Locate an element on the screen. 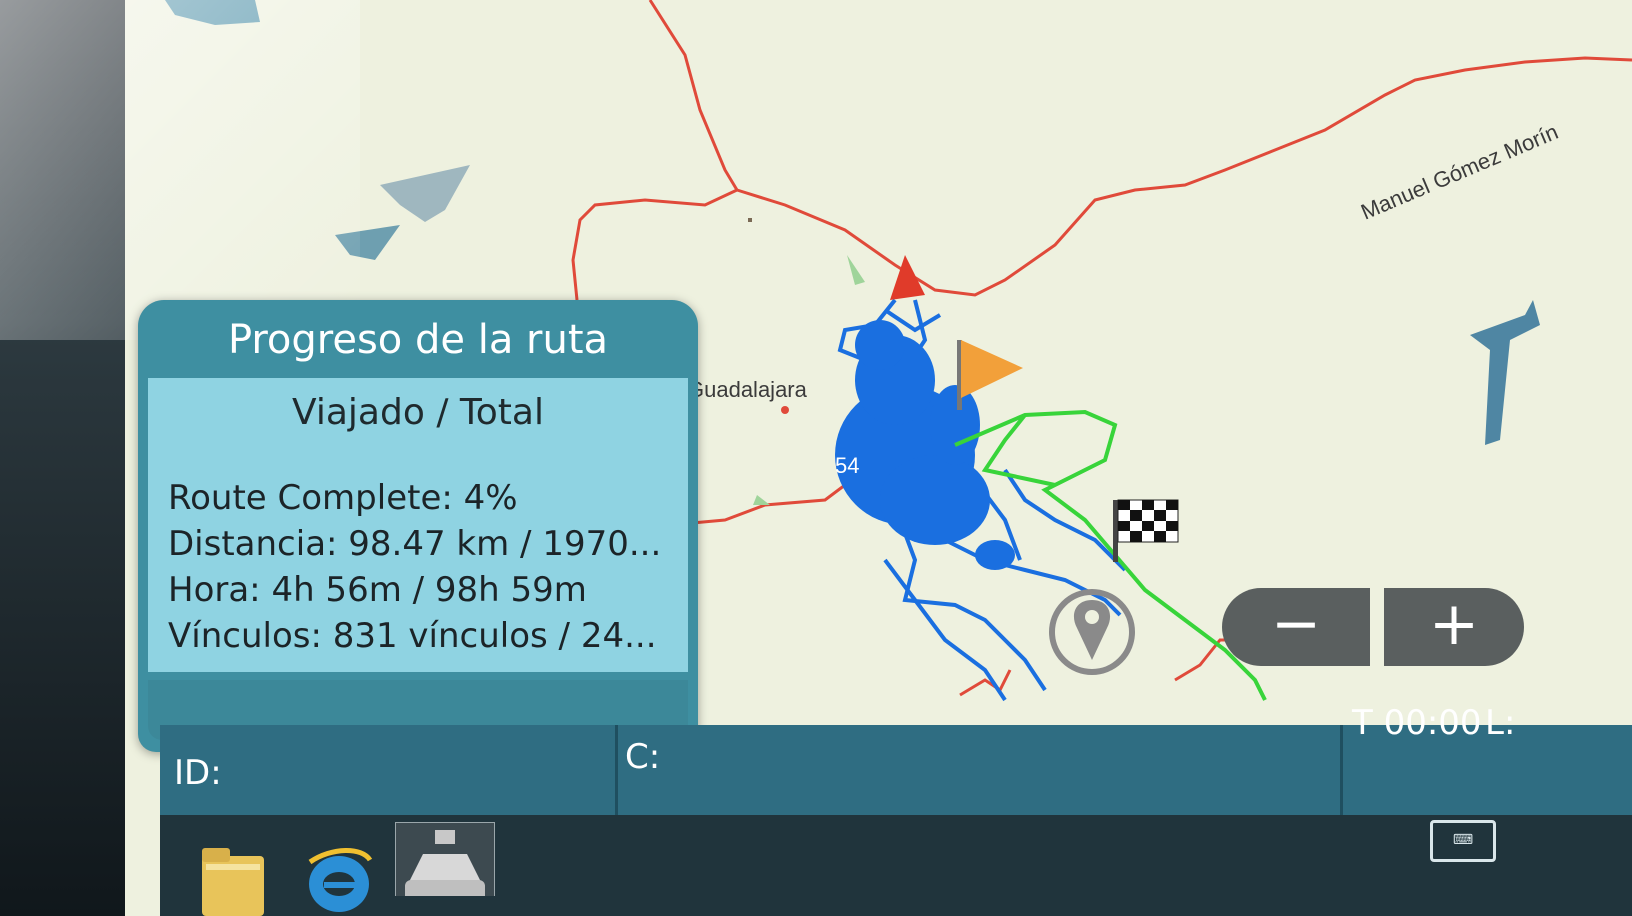 The image size is (1632, 916). taskbar is located at coordinates (896, 865).